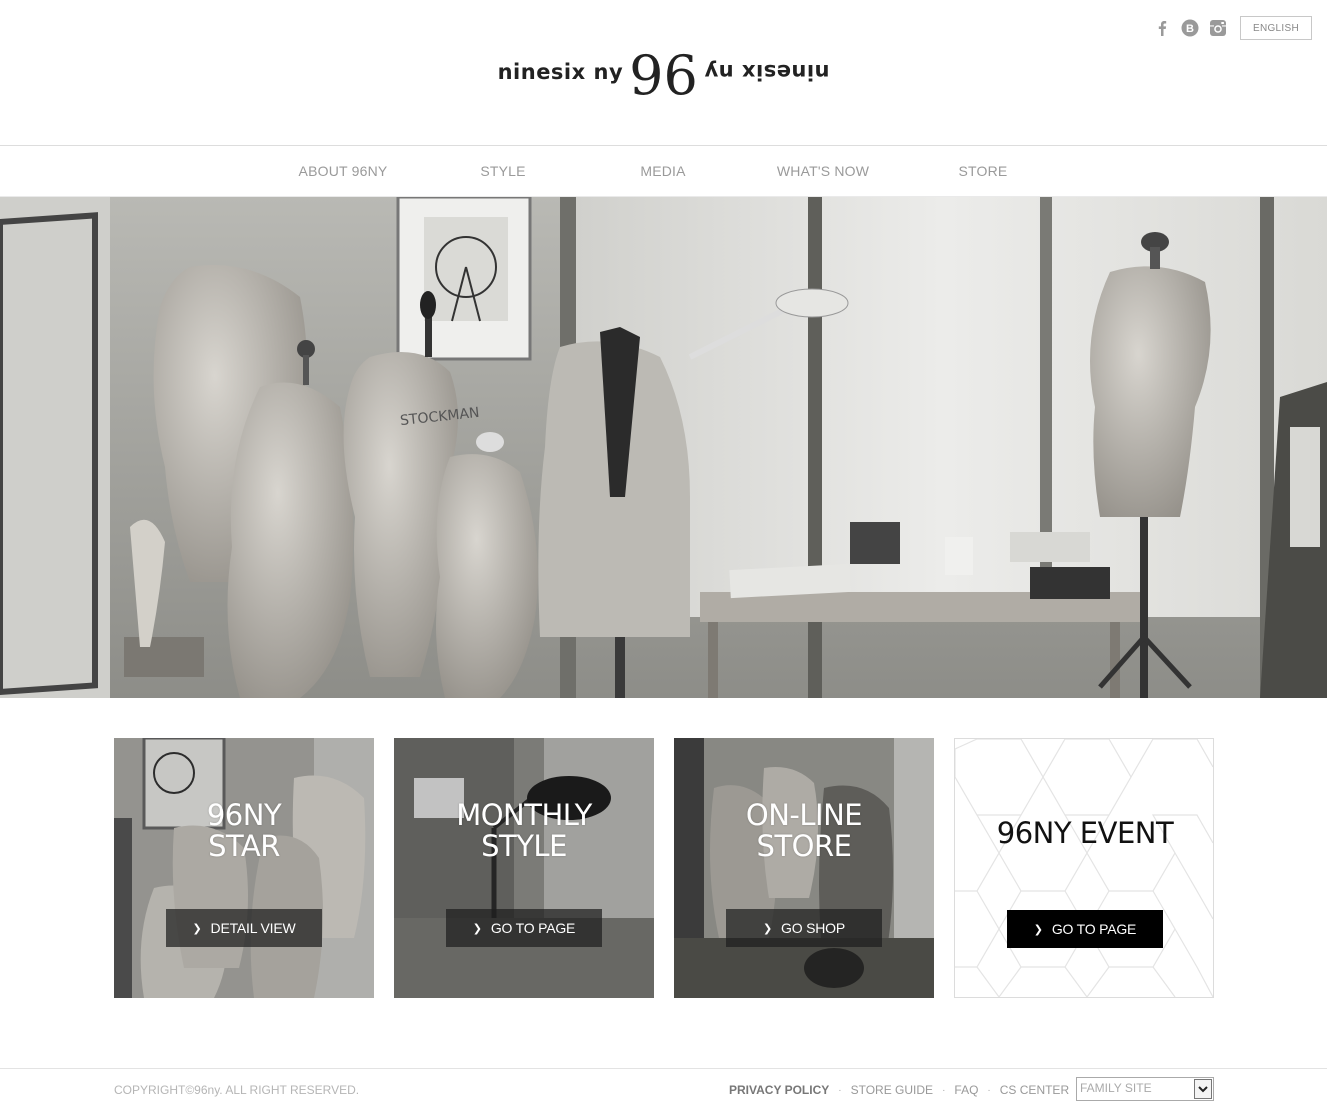 The width and height of the screenshot is (1327, 1109). Describe the element at coordinates (244, 928) in the screenshot. I see `detail-view-button: ❯ DETAIL VIEW` at that location.